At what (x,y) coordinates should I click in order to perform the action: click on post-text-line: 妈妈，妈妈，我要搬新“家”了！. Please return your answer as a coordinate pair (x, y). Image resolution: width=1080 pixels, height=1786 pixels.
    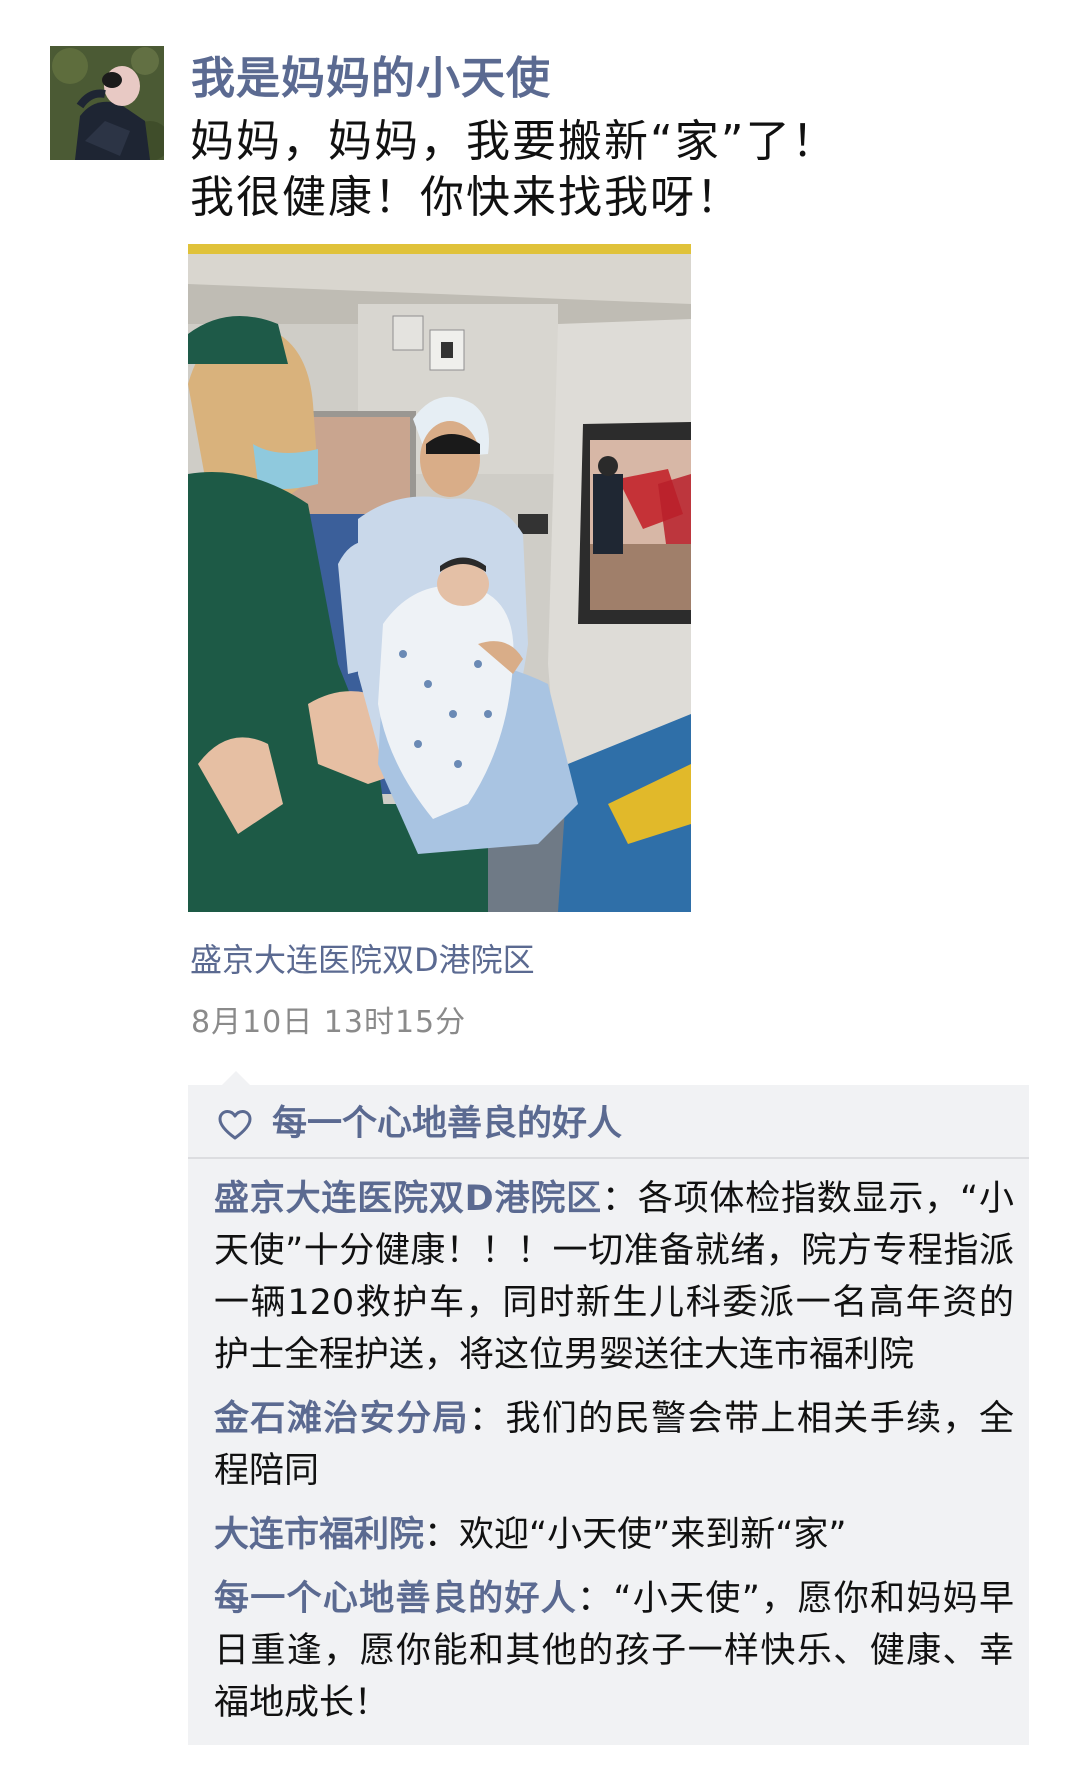
    Looking at the image, I should click on (514, 141).